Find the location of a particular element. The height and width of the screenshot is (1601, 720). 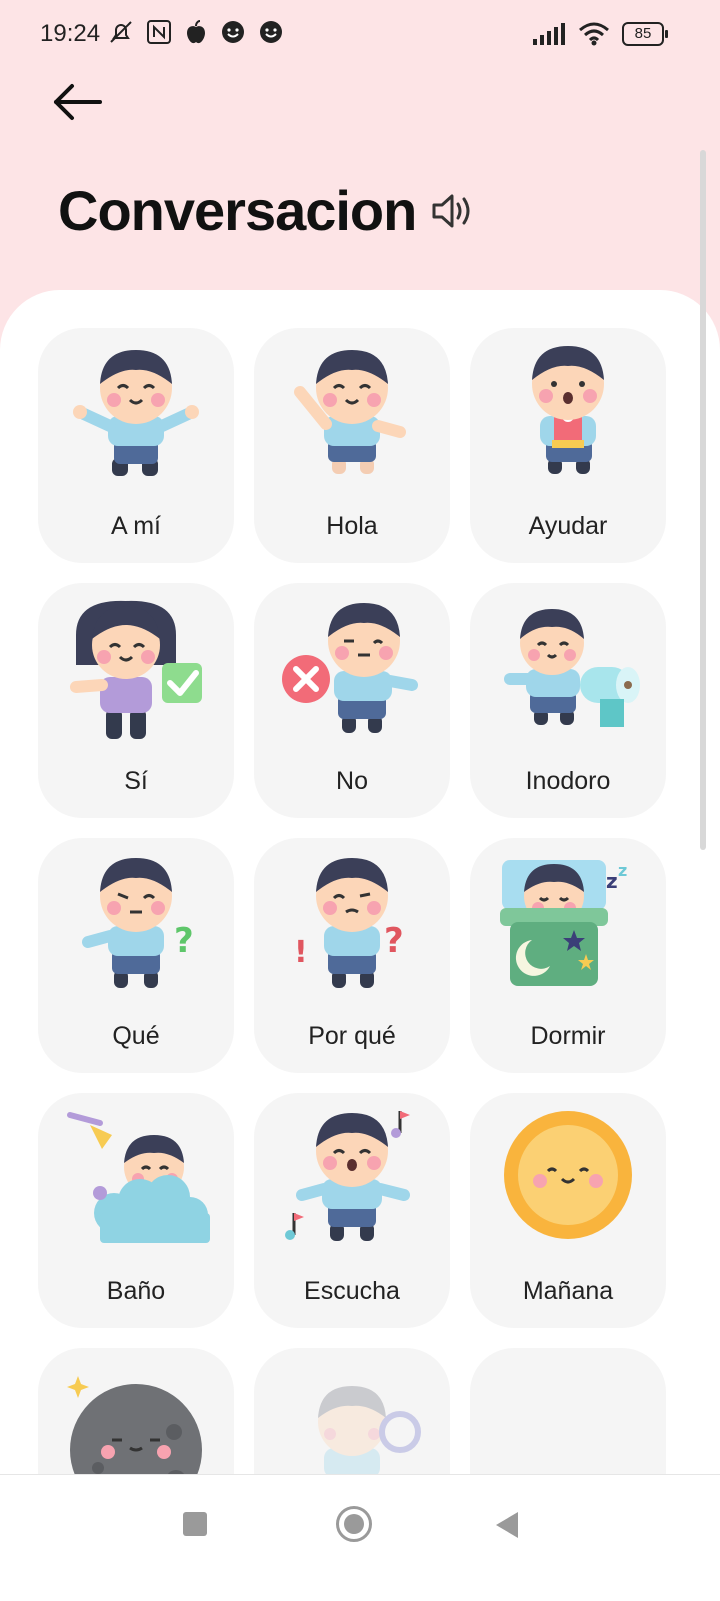

card-por-que: ! ? Por qué is located at coordinates (352, 955).